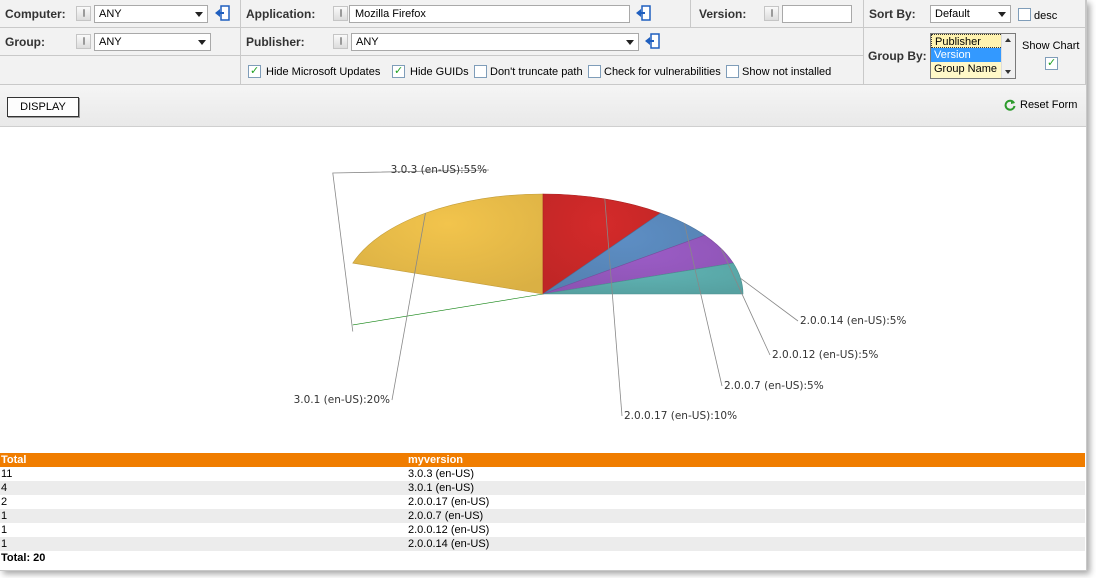 The height and width of the screenshot is (578, 1096). I want to click on version-label: Version:, so click(723, 14).